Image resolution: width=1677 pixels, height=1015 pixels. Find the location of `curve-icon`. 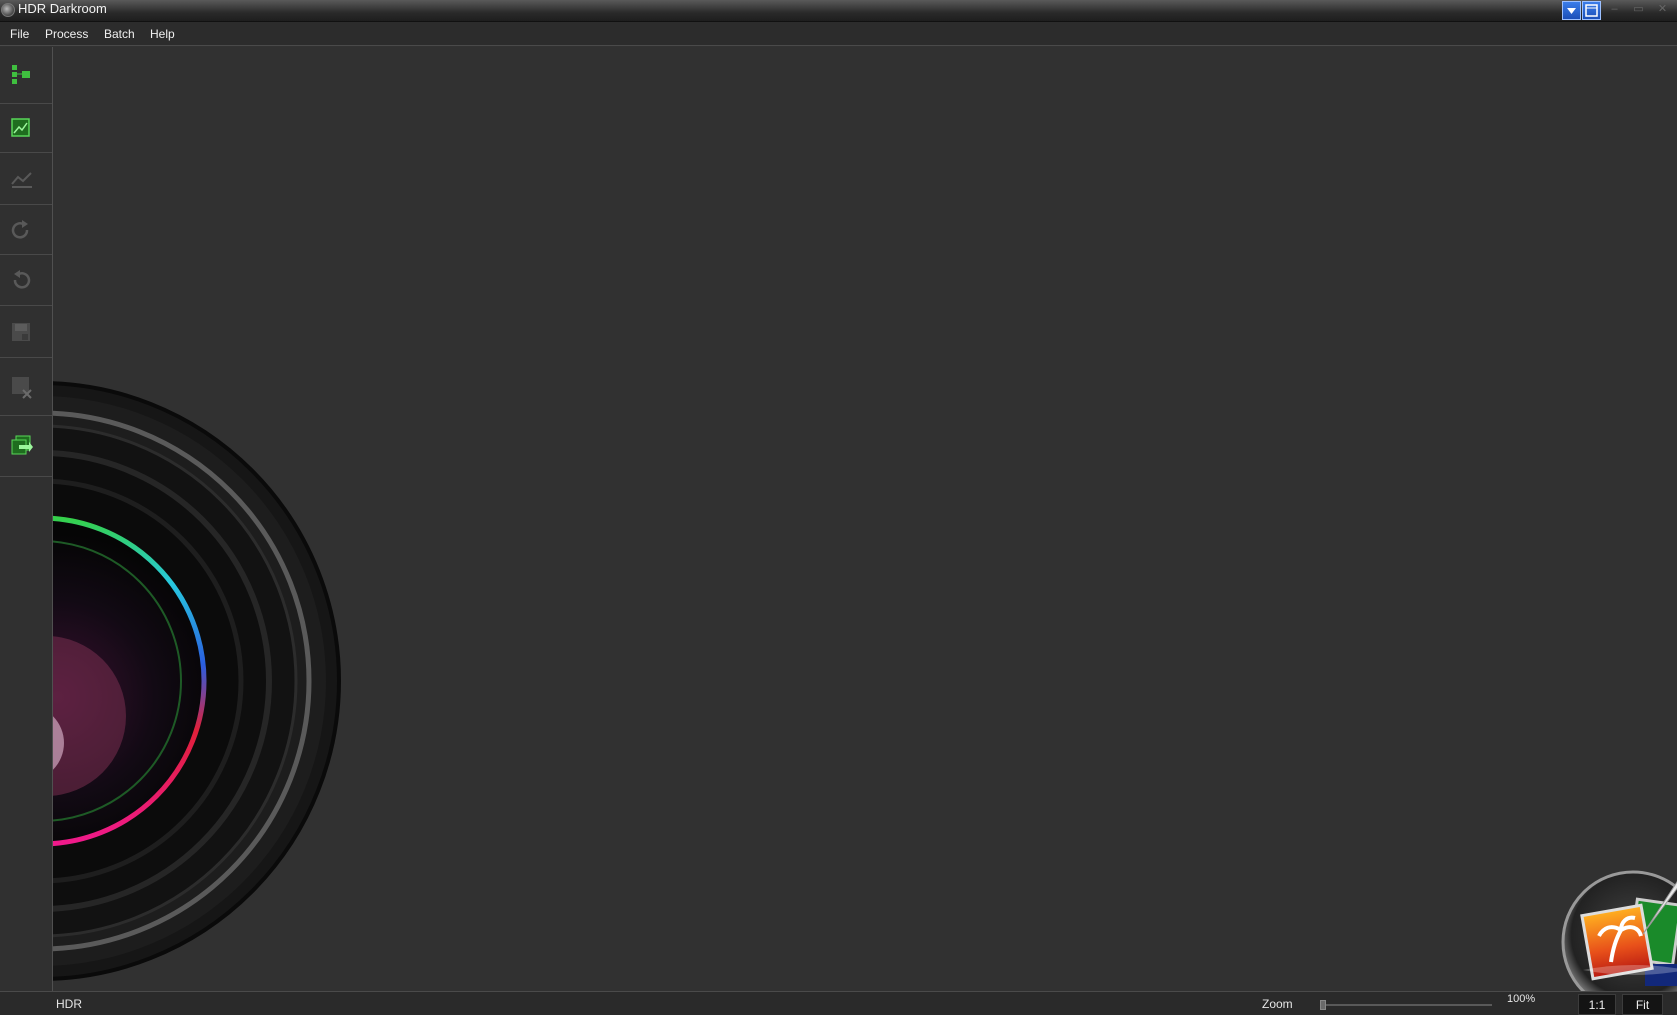

curve-icon is located at coordinates (21, 179).